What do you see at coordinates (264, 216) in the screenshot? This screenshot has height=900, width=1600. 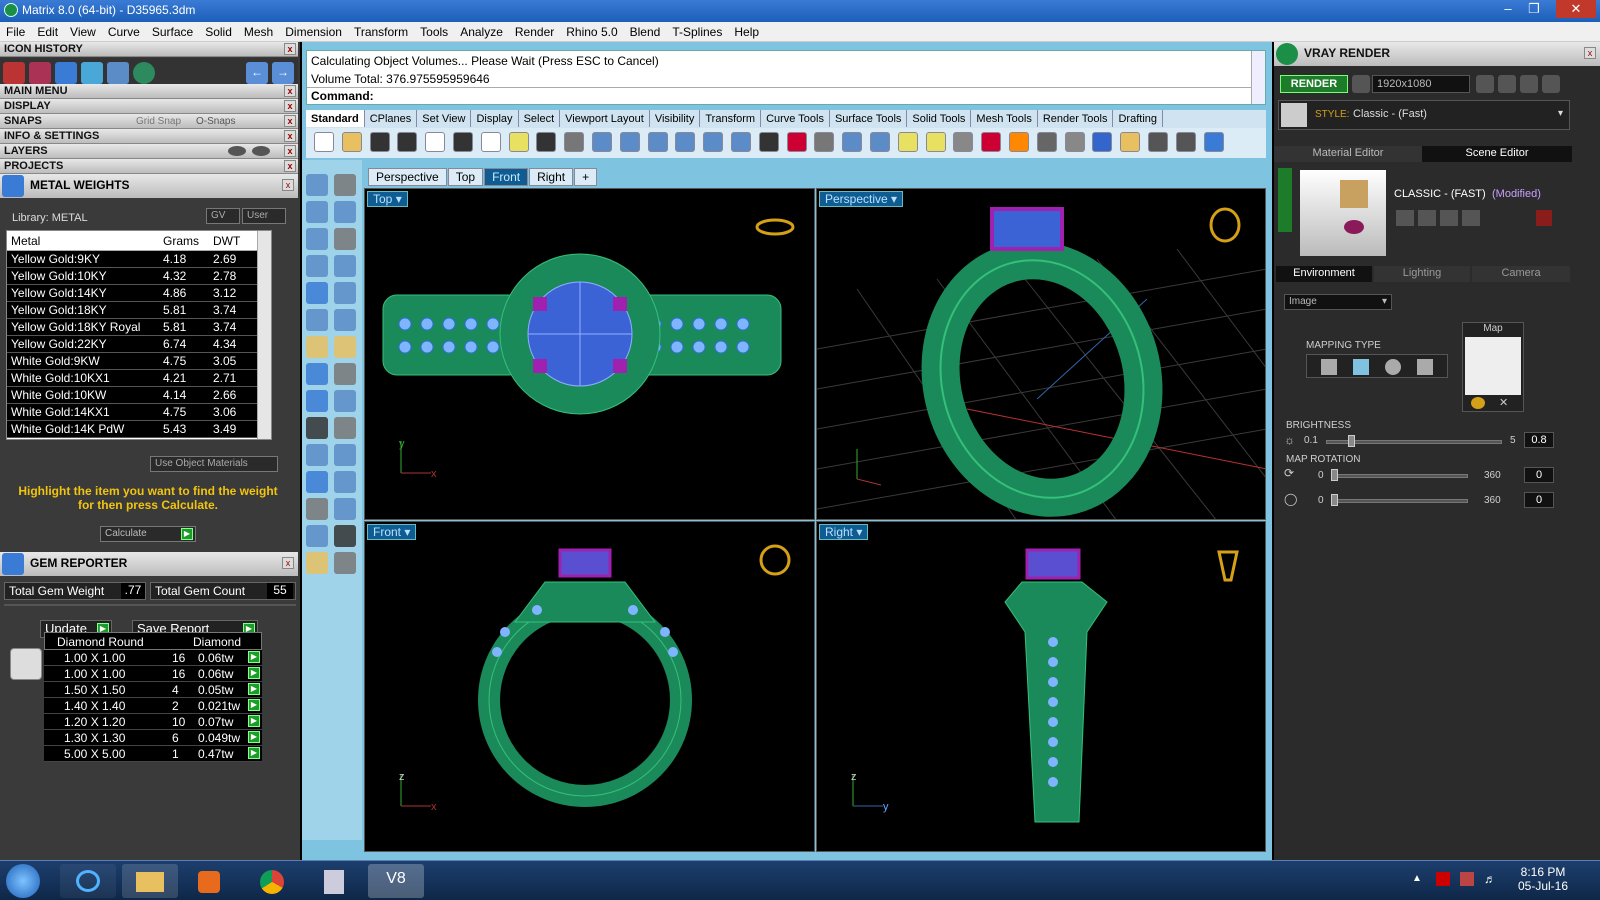 I see `user-toggle: User` at bounding box center [264, 216].